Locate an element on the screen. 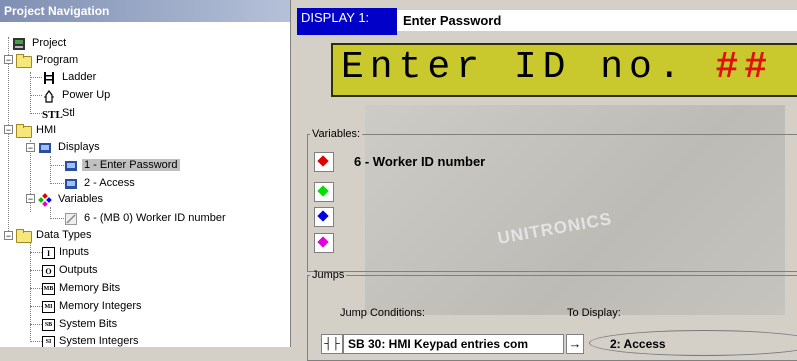 The height and width of the screenshot is (361, 797). tree-item-label: System Bits is located at coordinates (88, 324).